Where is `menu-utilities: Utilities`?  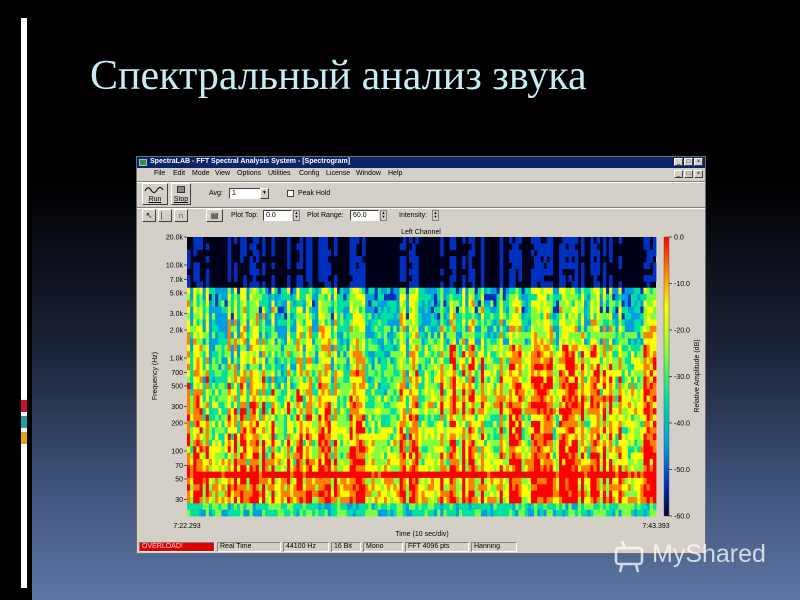 menu-utilities: Utilities is located at coordinates (279, 173).